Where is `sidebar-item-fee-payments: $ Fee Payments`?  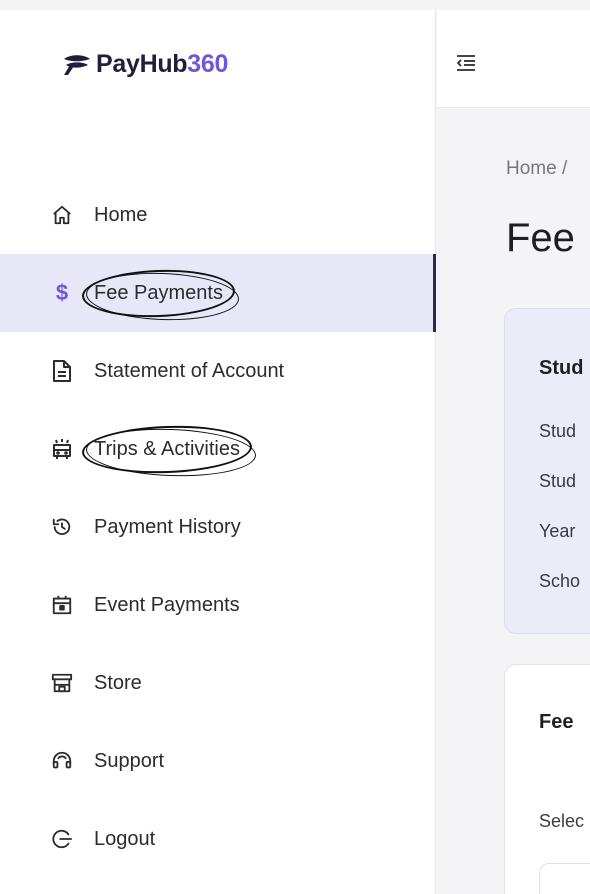 sidebar-item-fee-payments: $ Fee Payments is located at coordinates (218, 293).